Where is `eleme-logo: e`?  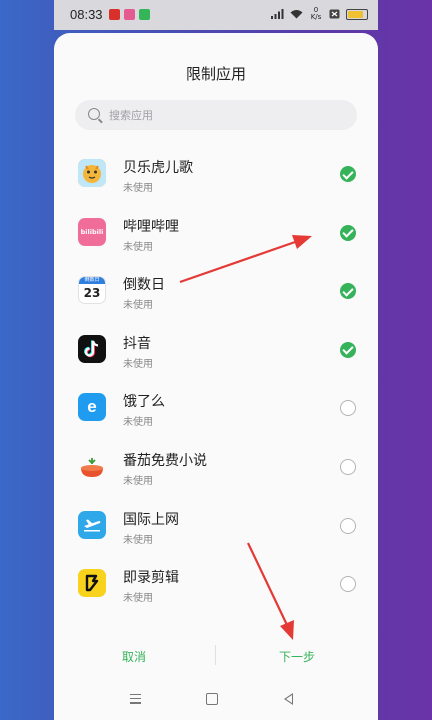 eleme-logo: e is located at coordinates (92, 407).